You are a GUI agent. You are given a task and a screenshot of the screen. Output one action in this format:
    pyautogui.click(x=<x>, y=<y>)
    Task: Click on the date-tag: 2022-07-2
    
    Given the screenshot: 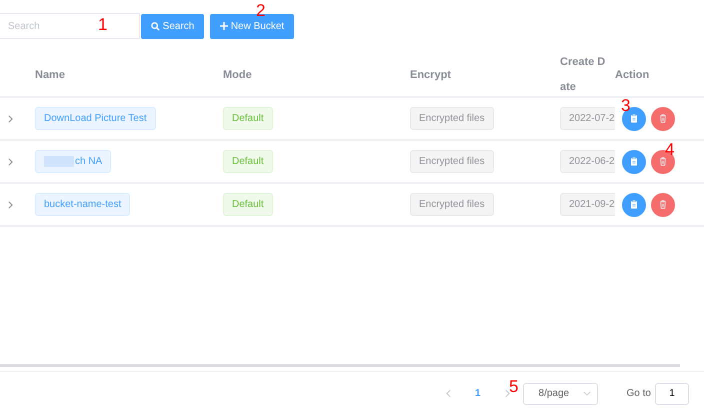 What is the action you would take?
    pyautogui.click(x=587, y=118)
    